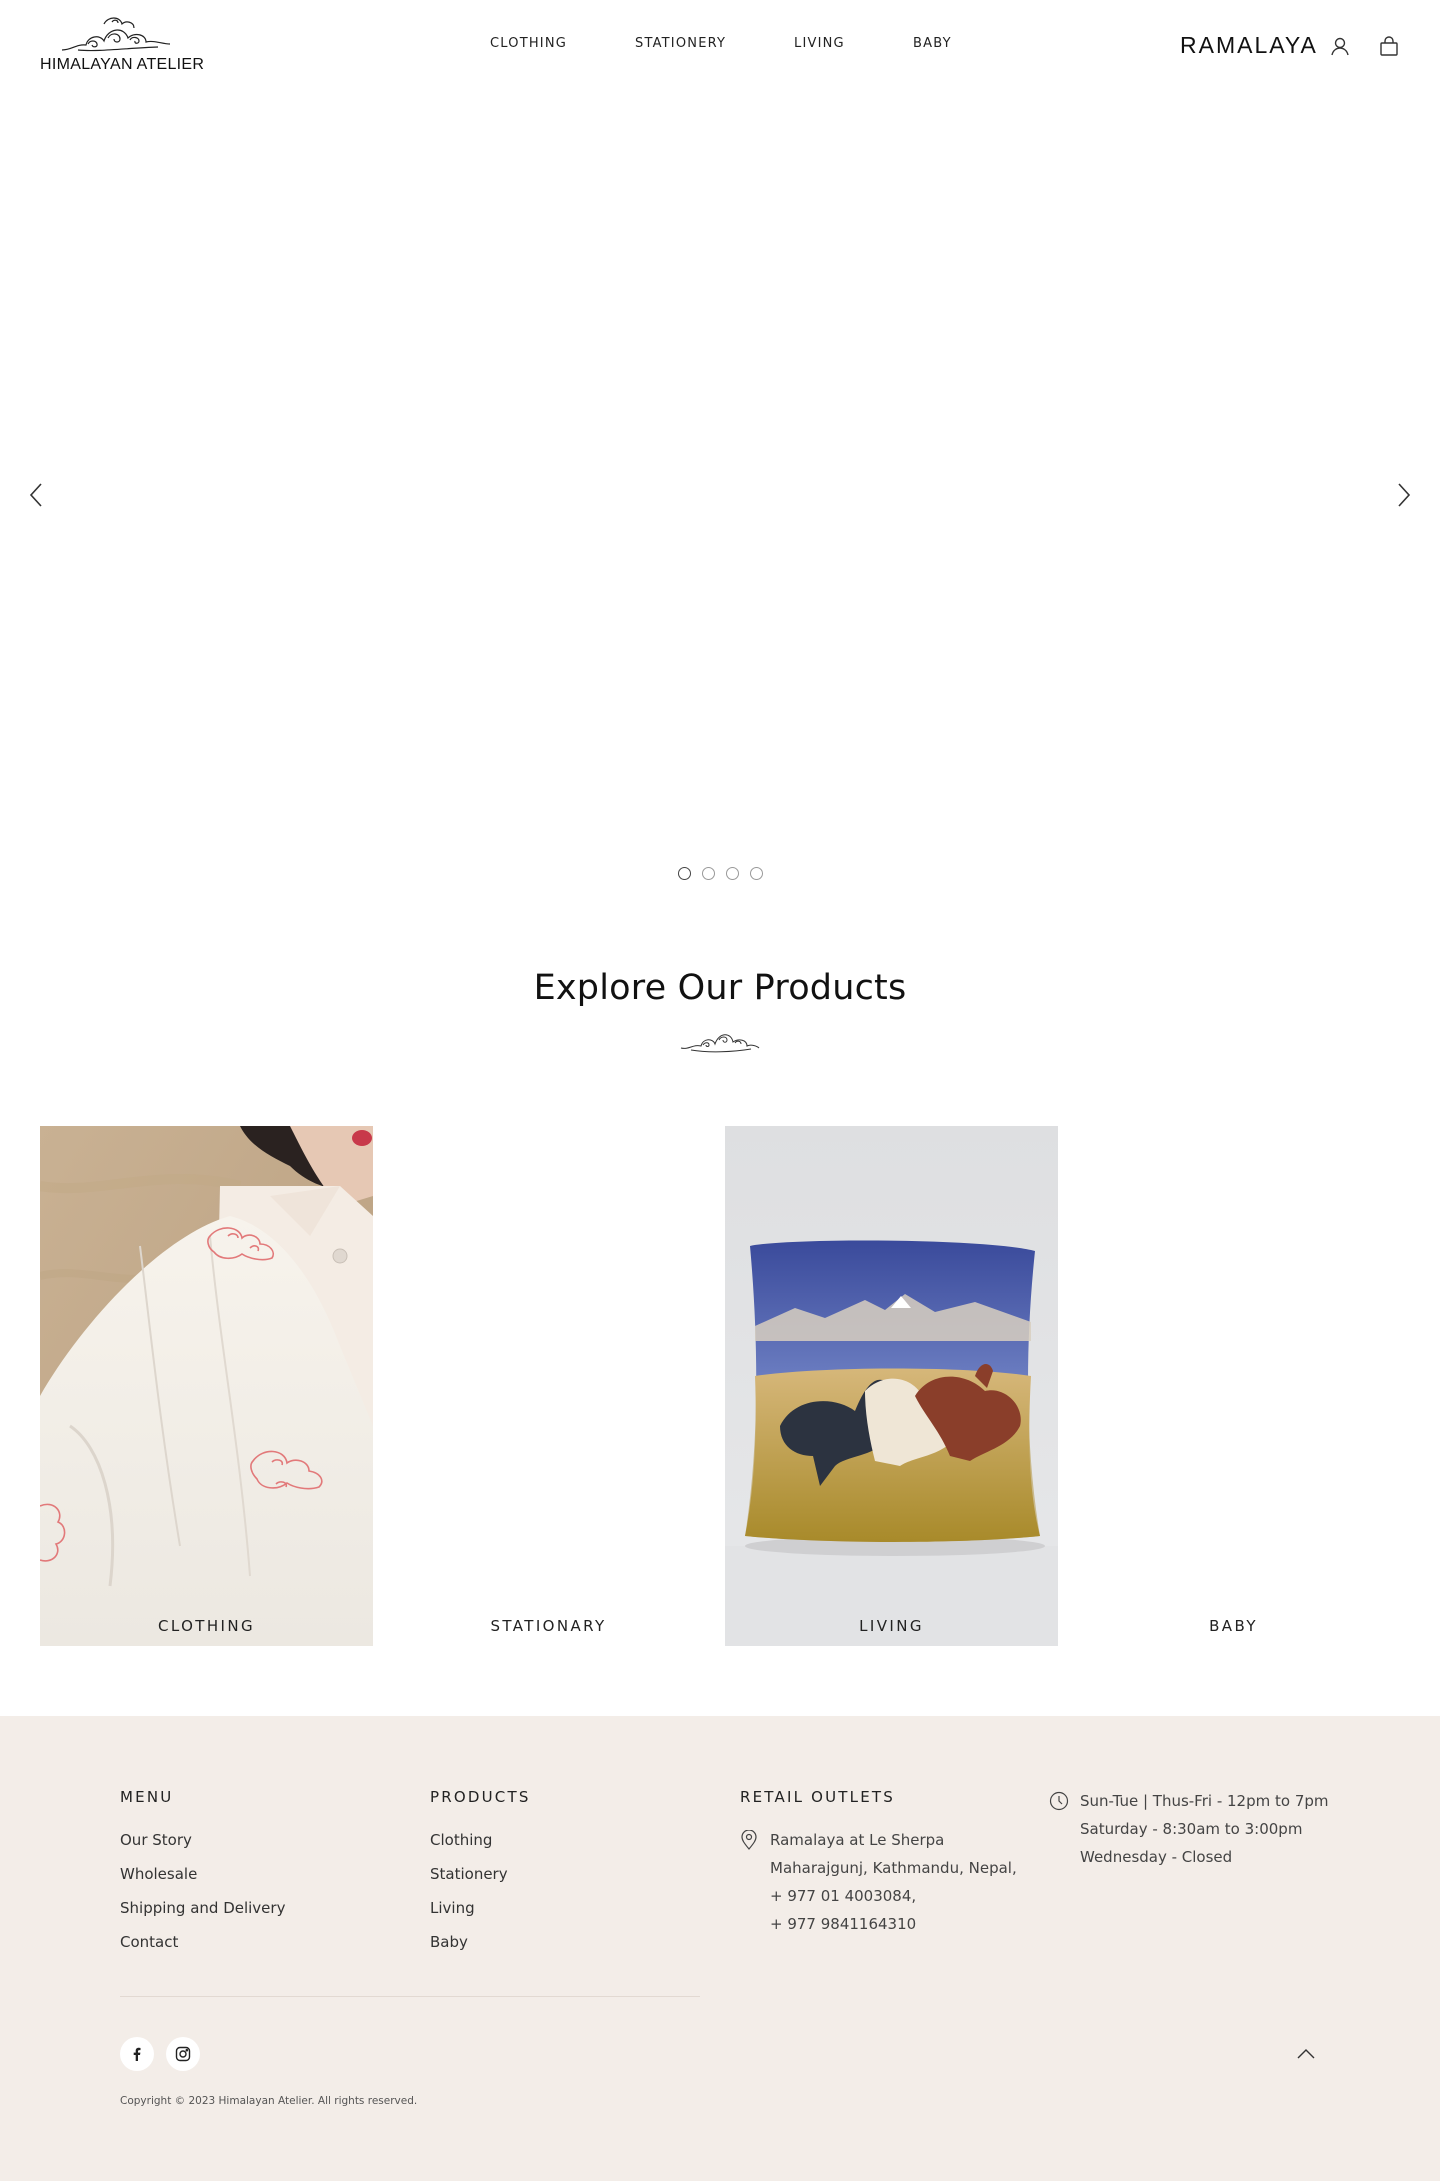  I want to click on cloud-logo-icon, so click(116, 34).